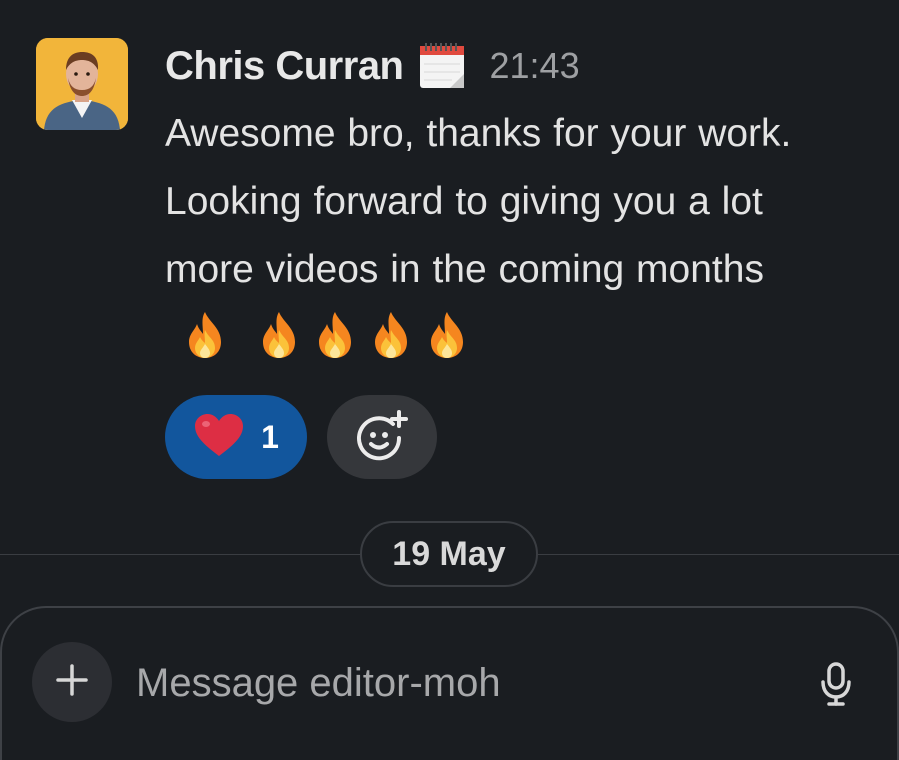 This screenshot has height=760, width=899. I want to click on microphone-button, so click(836, 686).